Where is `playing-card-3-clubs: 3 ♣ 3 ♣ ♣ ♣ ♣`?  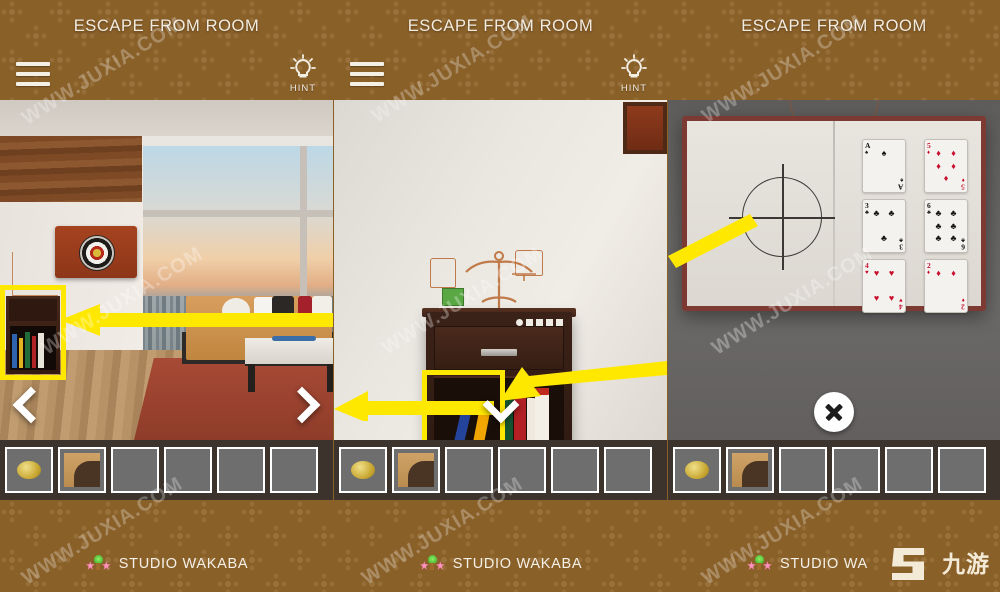 playing-card-3-clubs: 3 ♣ 3 ♣ ♣ ♣ ♣ is located at coordinates (884, 226).